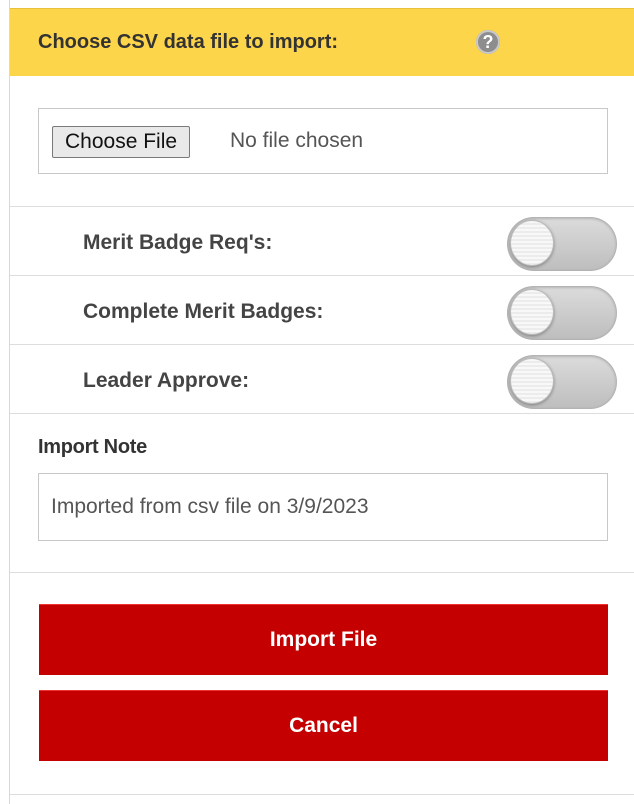 This screenshot has width=634, height=804. I want to click on import-note-label: Import Note, so click(92, 447).